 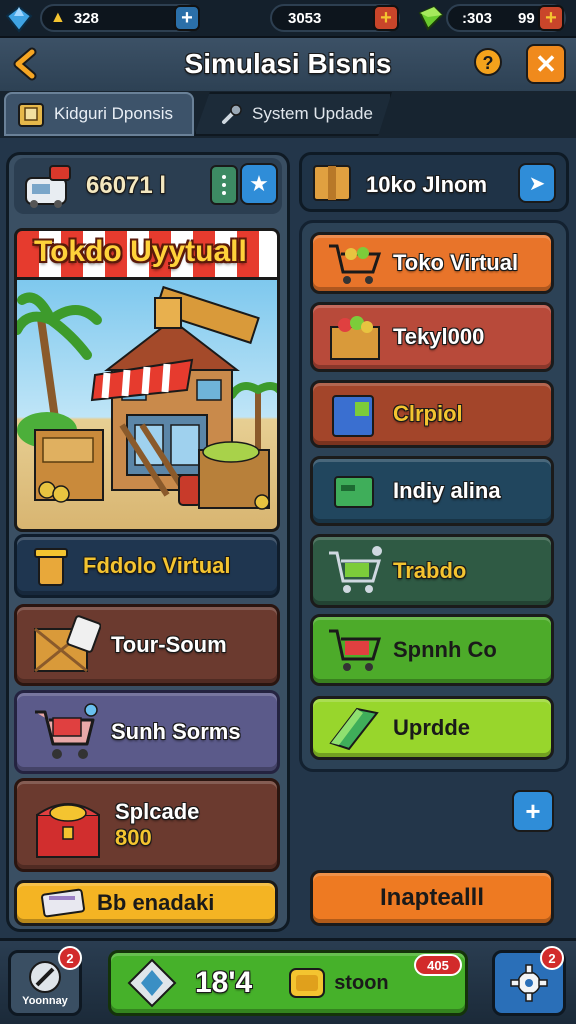 What do you see at coordinates (114, 113) in the screenshot?
I see `tab-kidguri-label: Kidguri Dponsis` at bounding box center [114, 113].